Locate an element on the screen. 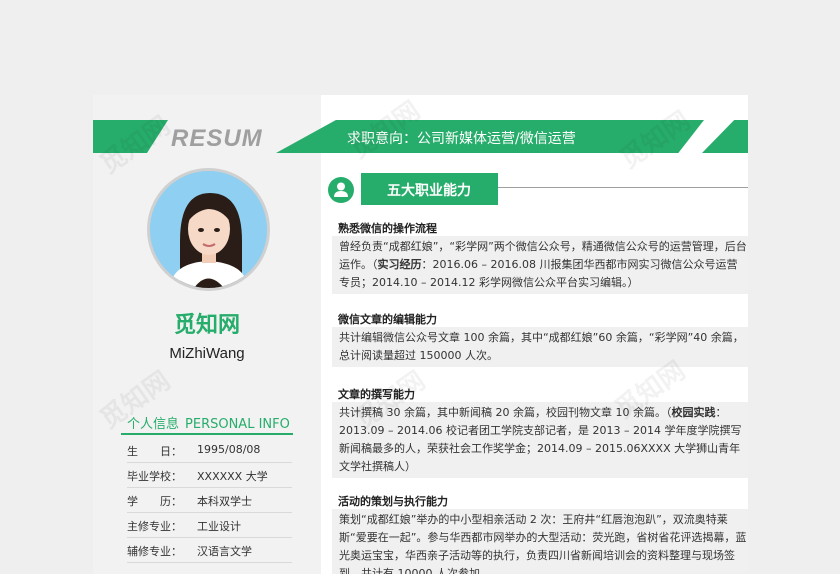 This screenshot has width=840, height=574. info-row-school: 毕业学校： XXXXXX 大学 is located at coordinates (209, 475).